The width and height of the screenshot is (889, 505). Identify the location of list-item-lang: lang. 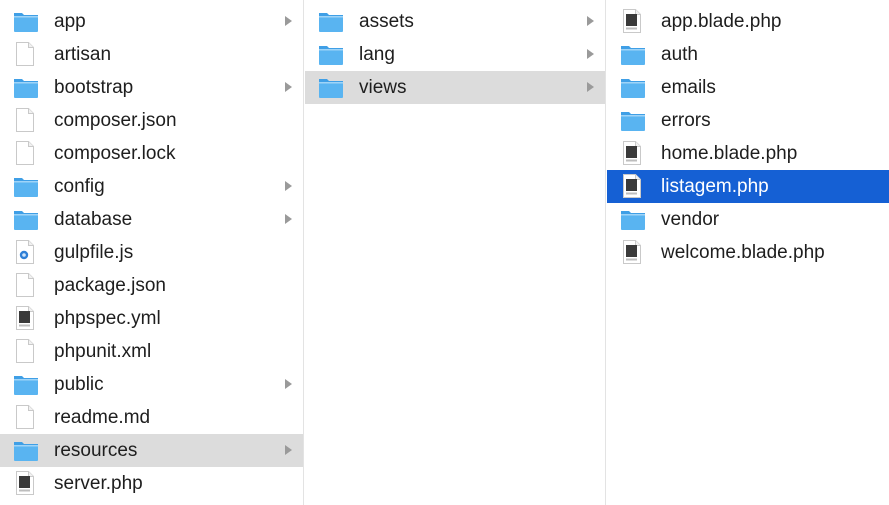
(455, 54).